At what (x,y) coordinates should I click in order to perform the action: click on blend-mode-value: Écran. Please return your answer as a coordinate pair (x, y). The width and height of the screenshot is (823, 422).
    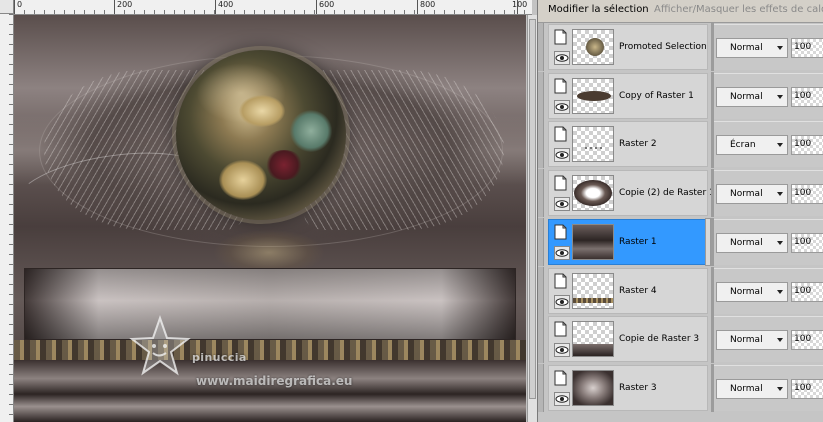
    Looking at the image, I should click on (743, 145).